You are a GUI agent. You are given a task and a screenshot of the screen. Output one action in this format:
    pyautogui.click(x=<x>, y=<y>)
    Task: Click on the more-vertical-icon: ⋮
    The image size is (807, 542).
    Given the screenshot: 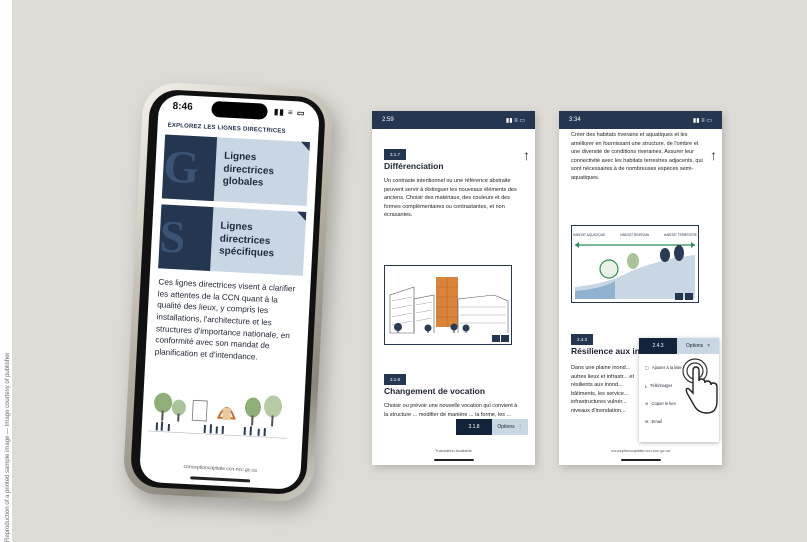 What is the action you would take?
    pyautogui.click(x=520, y=427)
    